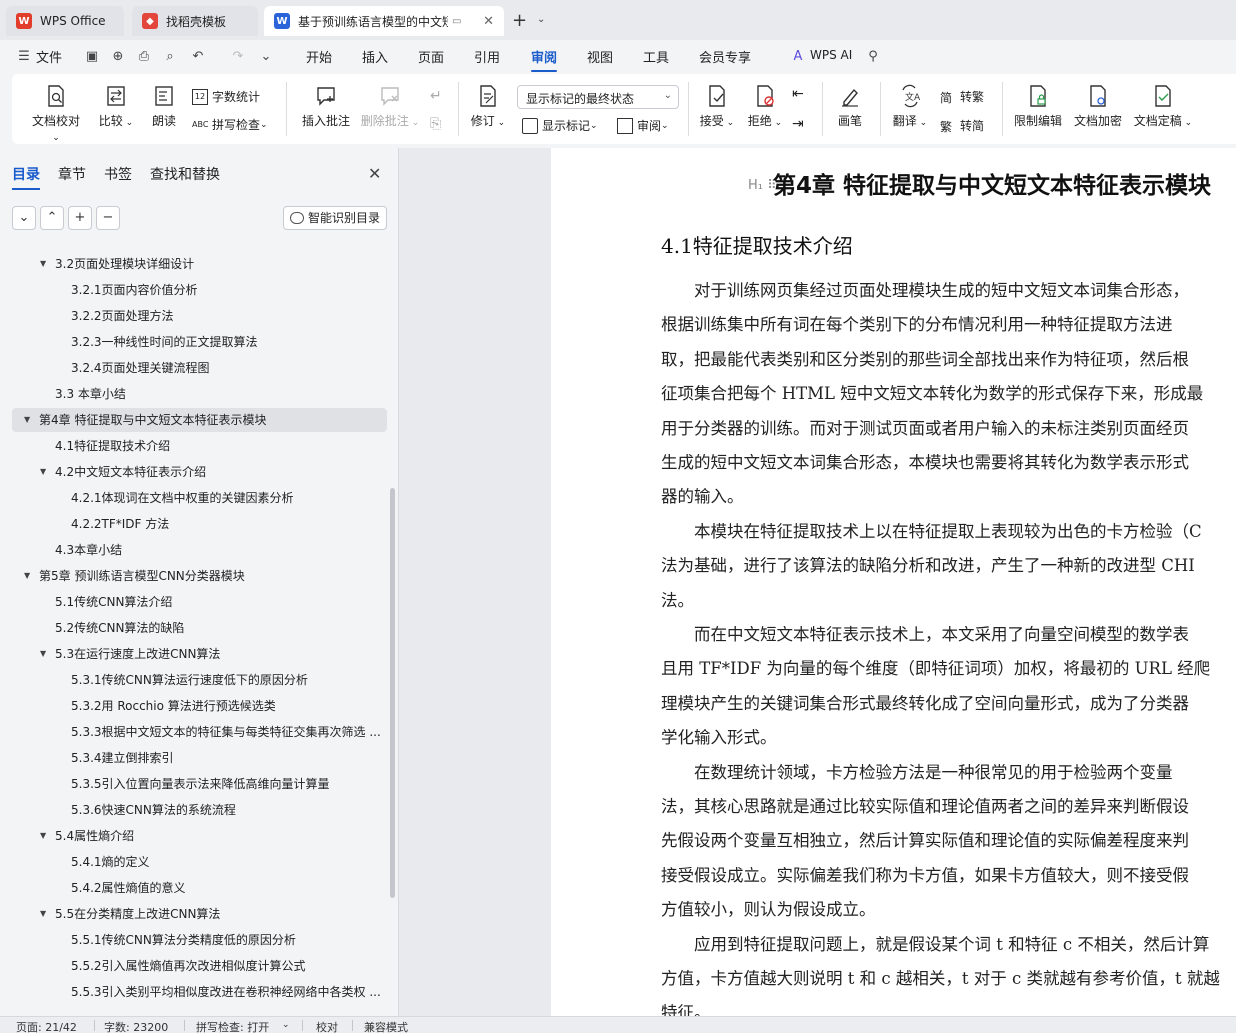 The image size is (1236, 1033). Describe the element at coordinates (199, 290) in the screenshot. I see `toc-item: 3.2.1页面内容价值分析` at that location.